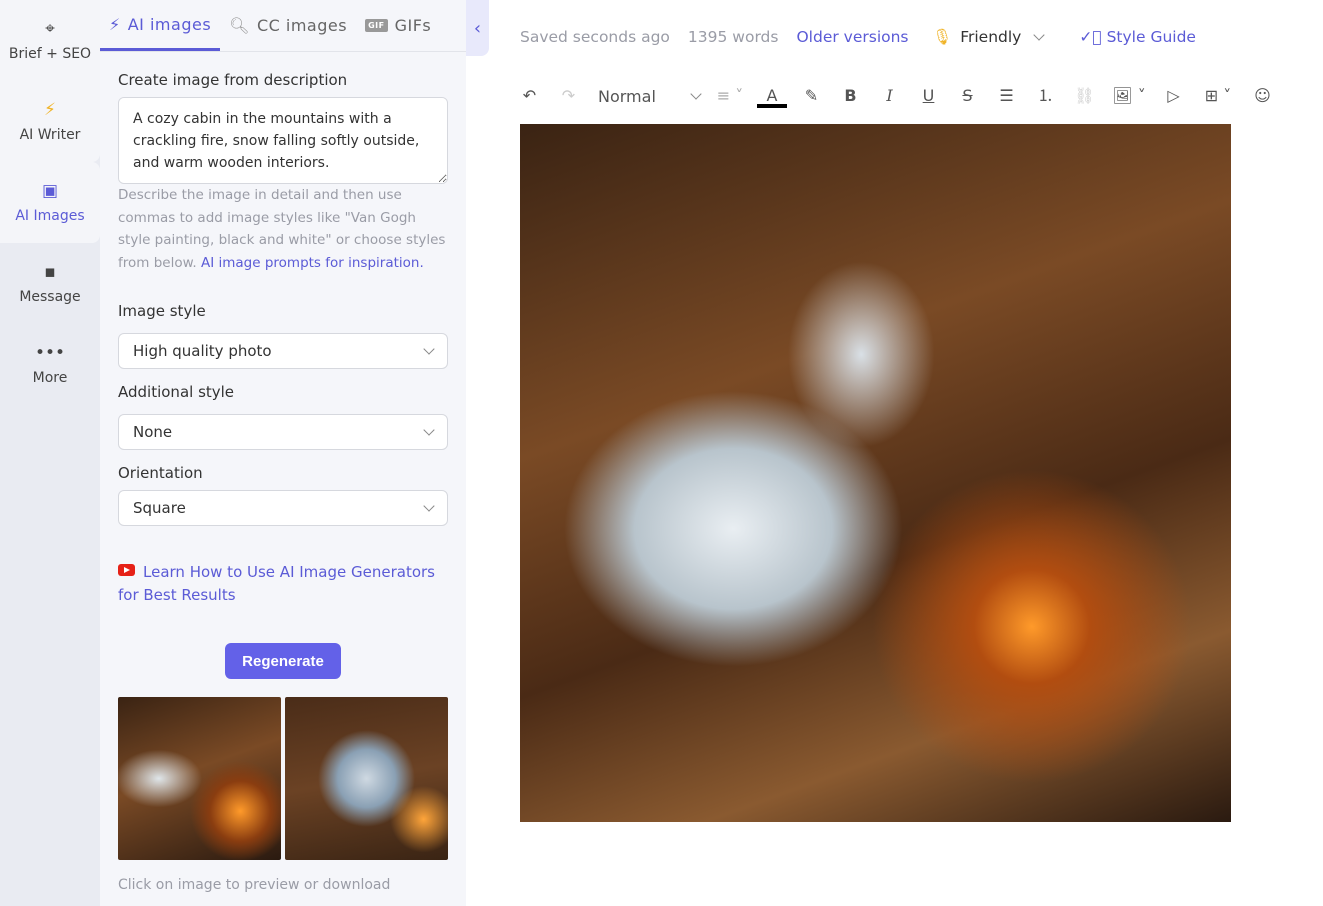  Describe the element at coordinates (160, 25) in the screenshot. I see `tab-ai-images: ⚡ AI images` at that location.